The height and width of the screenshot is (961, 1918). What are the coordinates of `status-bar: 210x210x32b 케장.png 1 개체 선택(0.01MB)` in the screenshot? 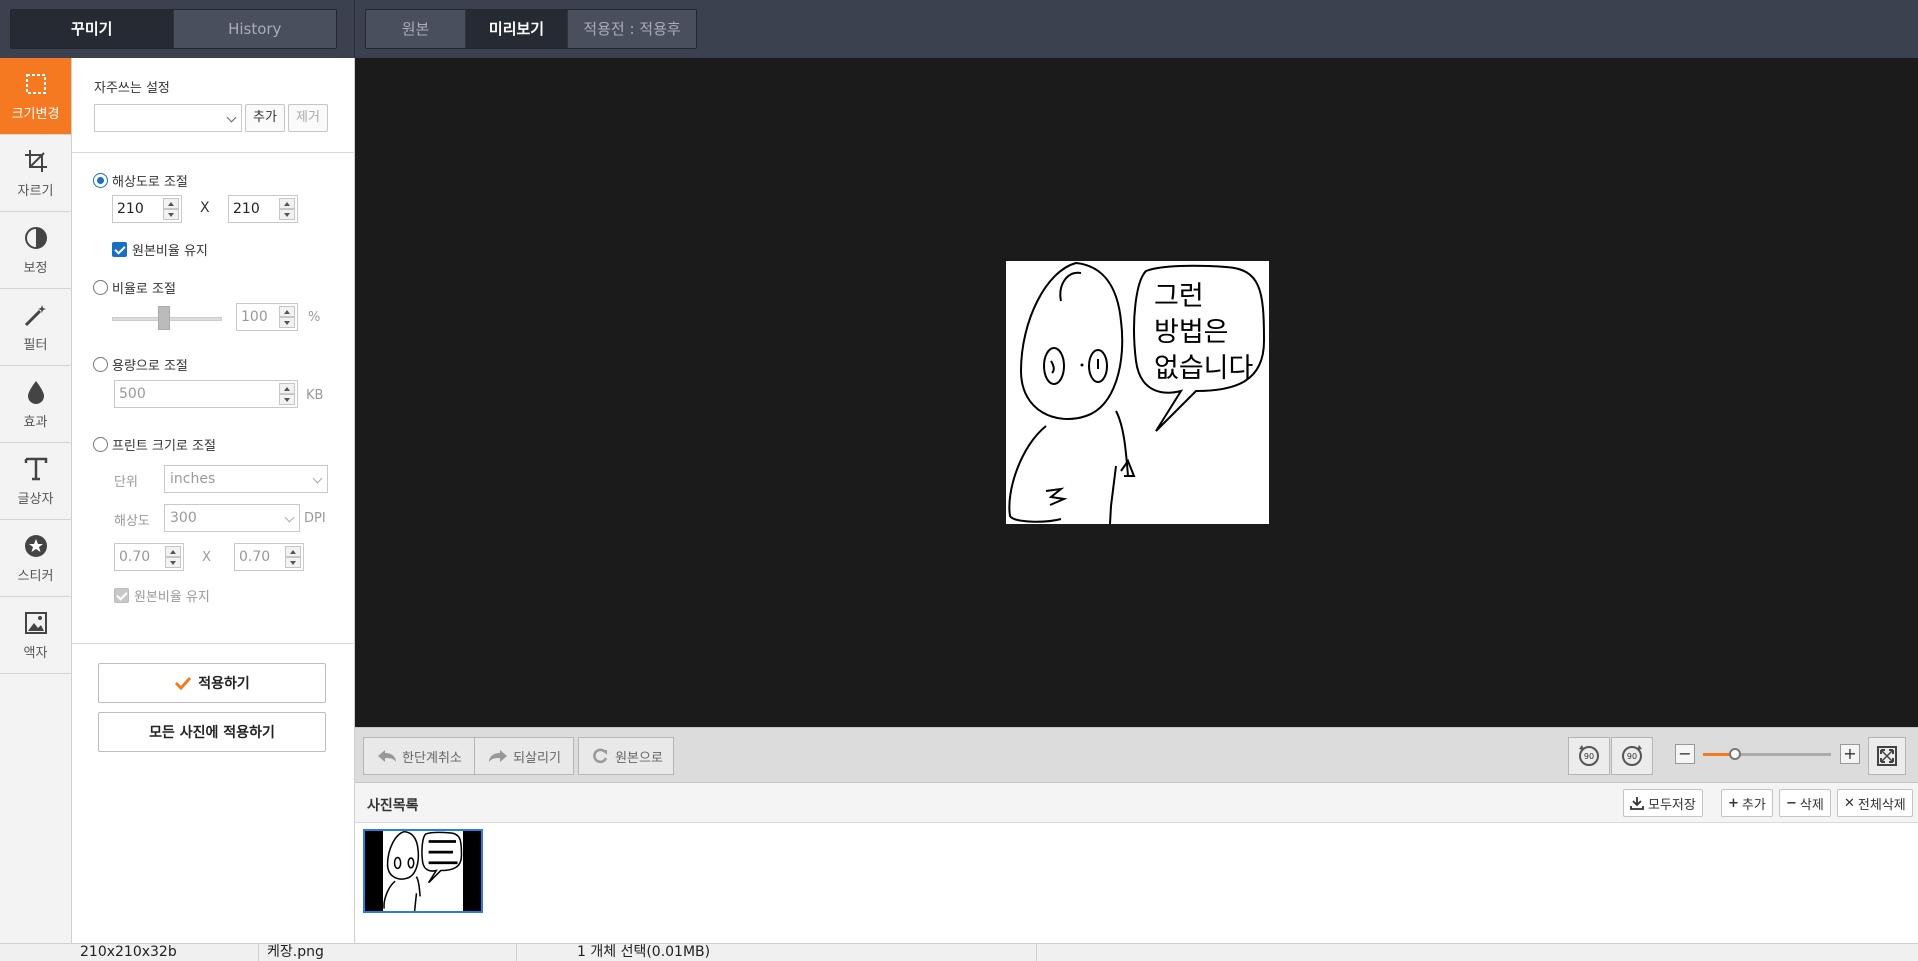 It's located at (959, 952).